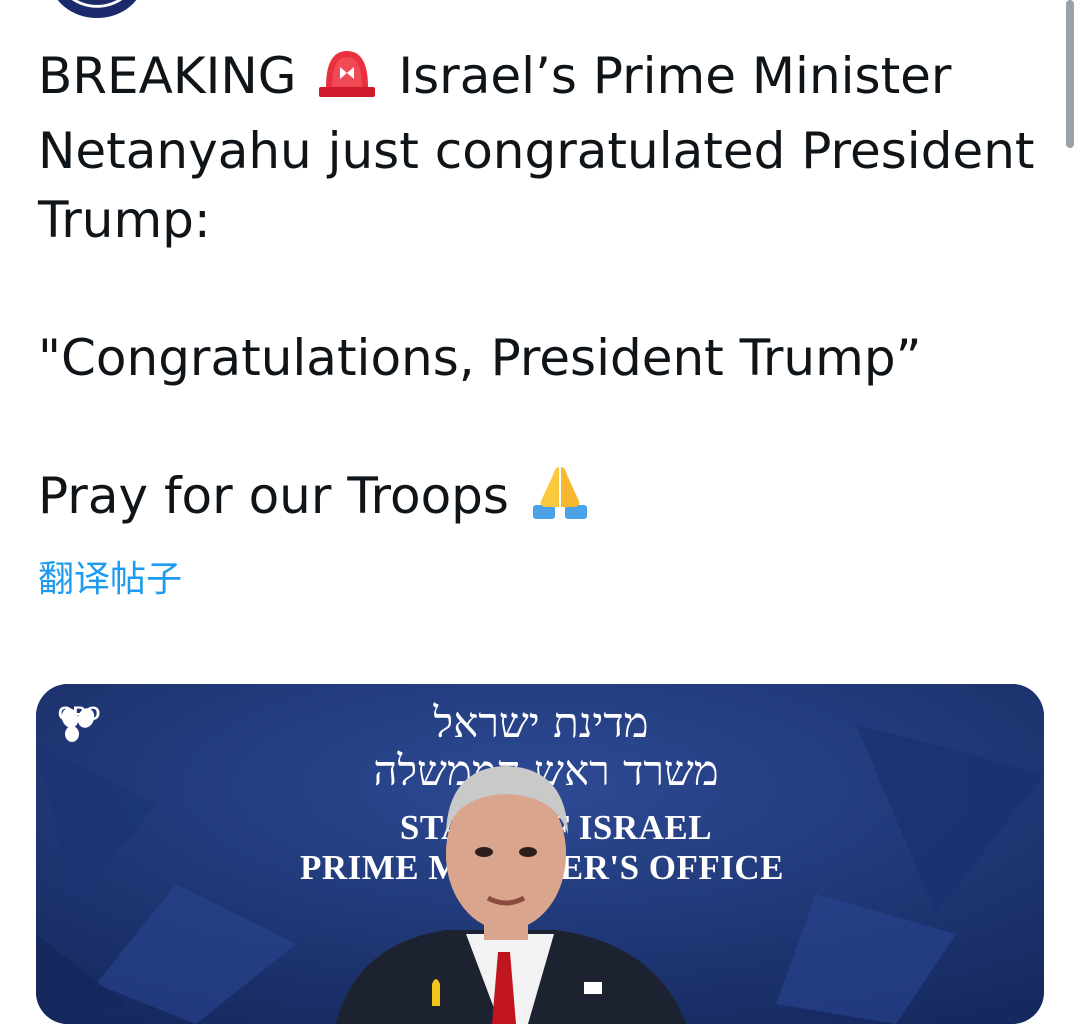 Image resolution: width=1080 pixels, height=1024 pixels. What do you see at coordinates (560, 500) in the screenshot?
I see `folded-hands-icon` at bounding box center [560, 500].